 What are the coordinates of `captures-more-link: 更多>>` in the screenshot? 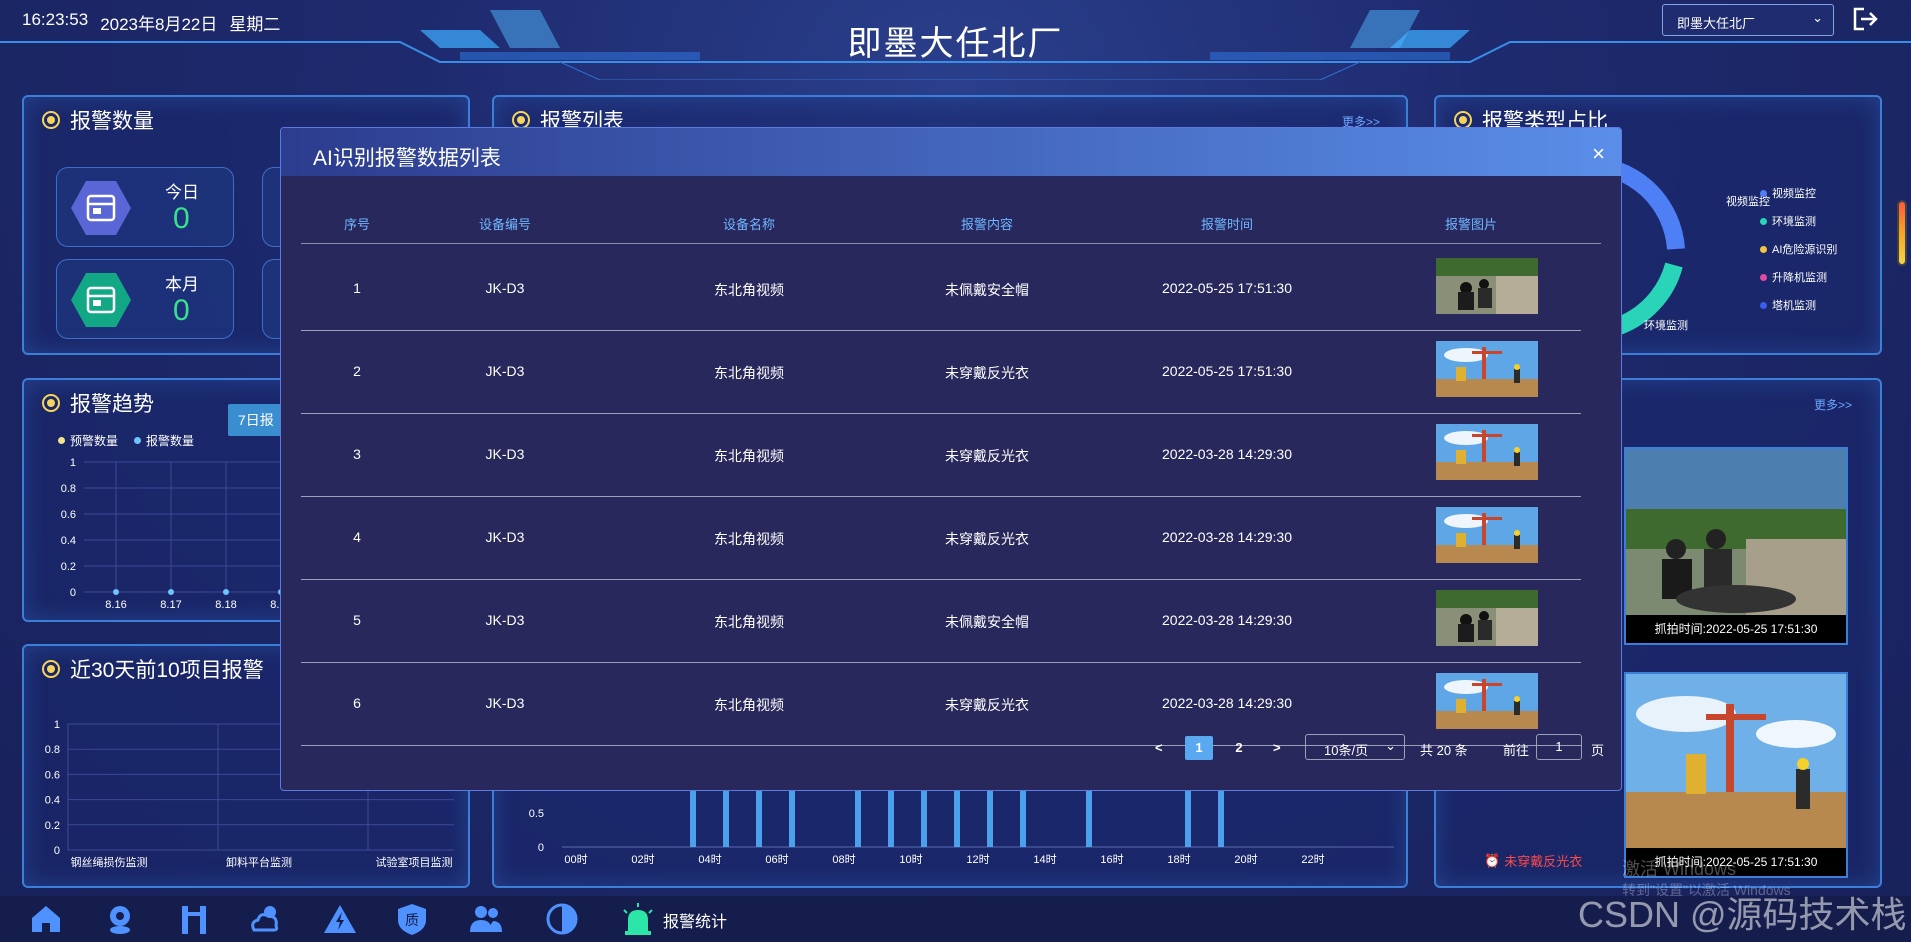 It's located at (1833, 404).